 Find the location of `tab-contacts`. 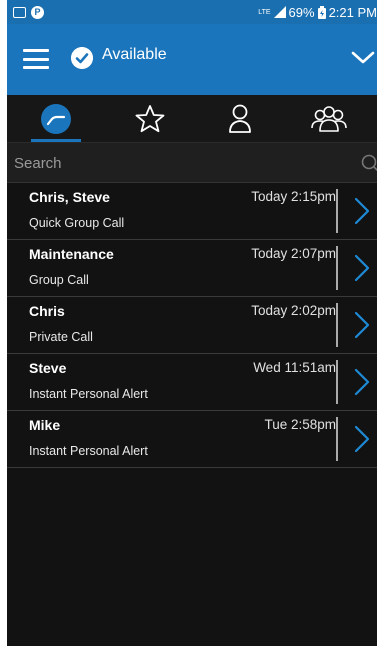

tab-contacts is located at coordinates (240, 119).